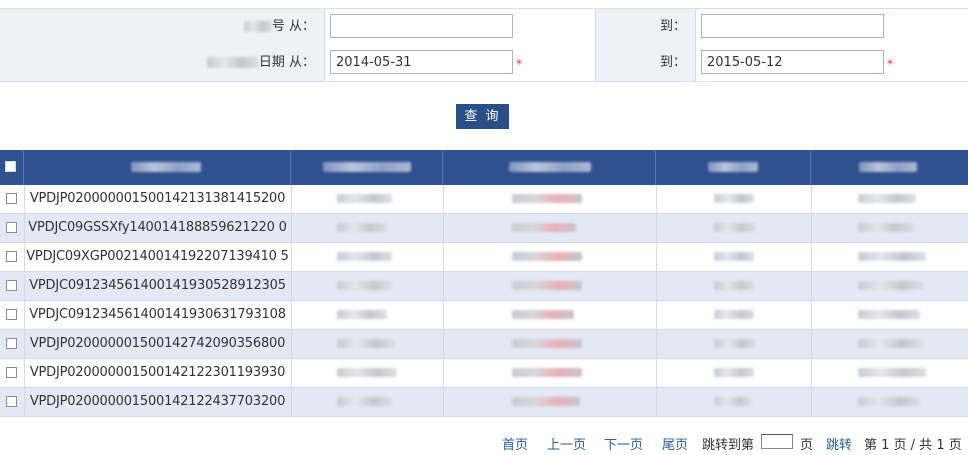 The image size is (968, 455). What do you see at coordinates (519, 64) in the screenshot?
I see `required-mark: *` at bounding box center [519, 64].